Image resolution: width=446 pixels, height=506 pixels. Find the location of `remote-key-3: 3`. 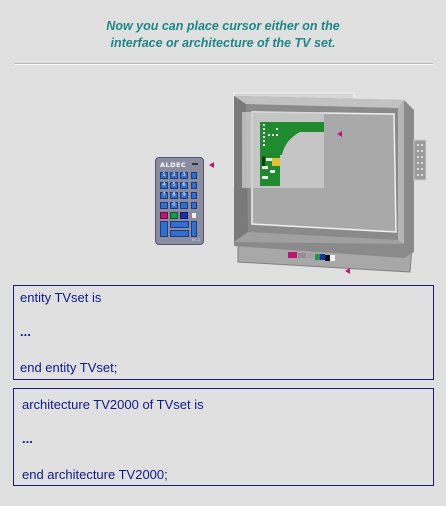

remote-key-3: 3 is located at coordinates (184, 175).